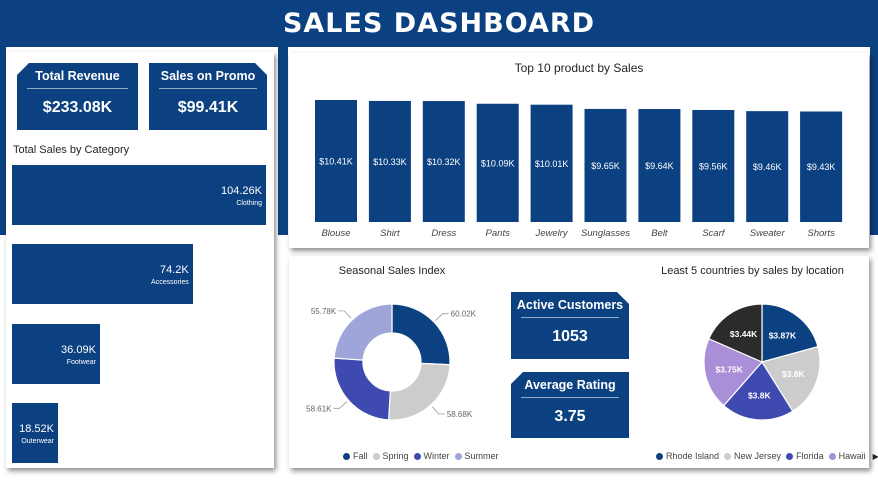 Image resolution: width=878 pixels, height=481 pixels. What do you see at coordinates (208, 96) in the screenshot?
I see `sales-on-promo-card: Sales on Promo $99.41K` at bounding box center [208, 96].